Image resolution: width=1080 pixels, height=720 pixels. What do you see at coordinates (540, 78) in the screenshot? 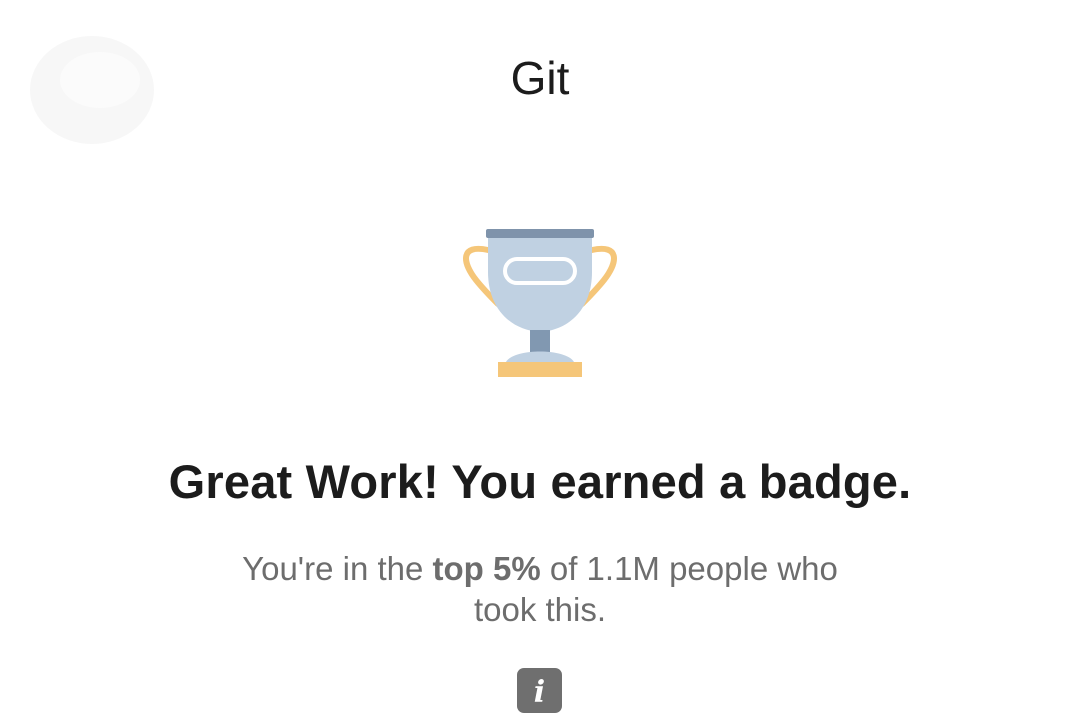
I see `page-title: Git` at bounding box center [540, 78].